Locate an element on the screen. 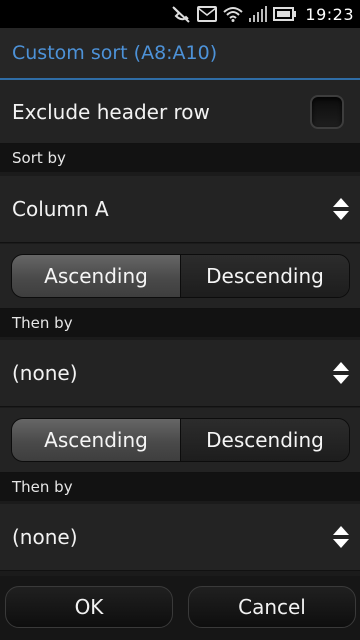 This screenshot has height=640, width=360. then-by-2-header: Then by is located at coordinates (180, 487).